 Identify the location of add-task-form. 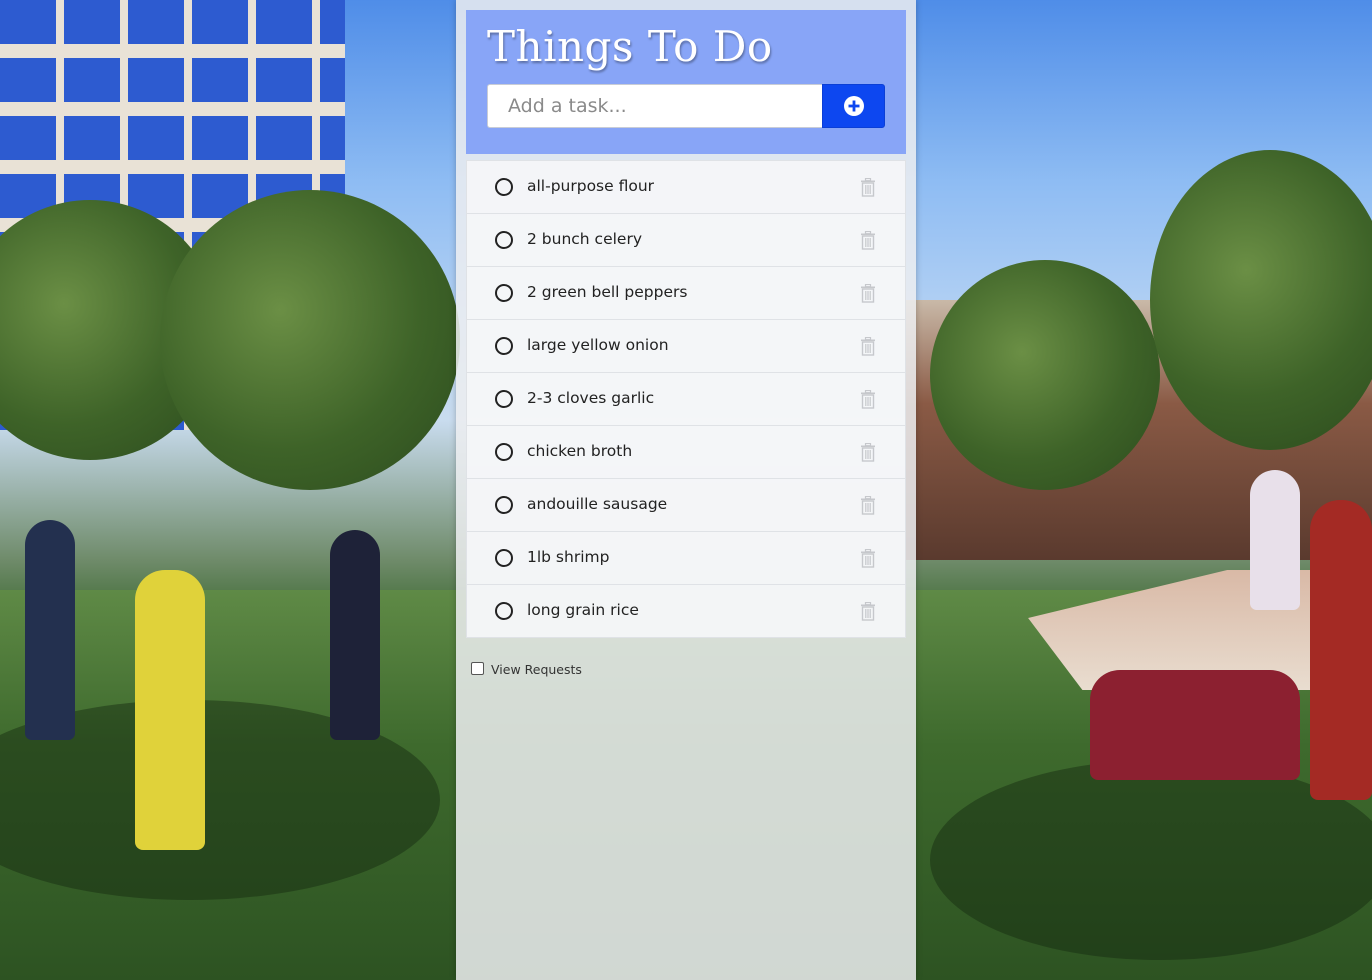
(686, 106).